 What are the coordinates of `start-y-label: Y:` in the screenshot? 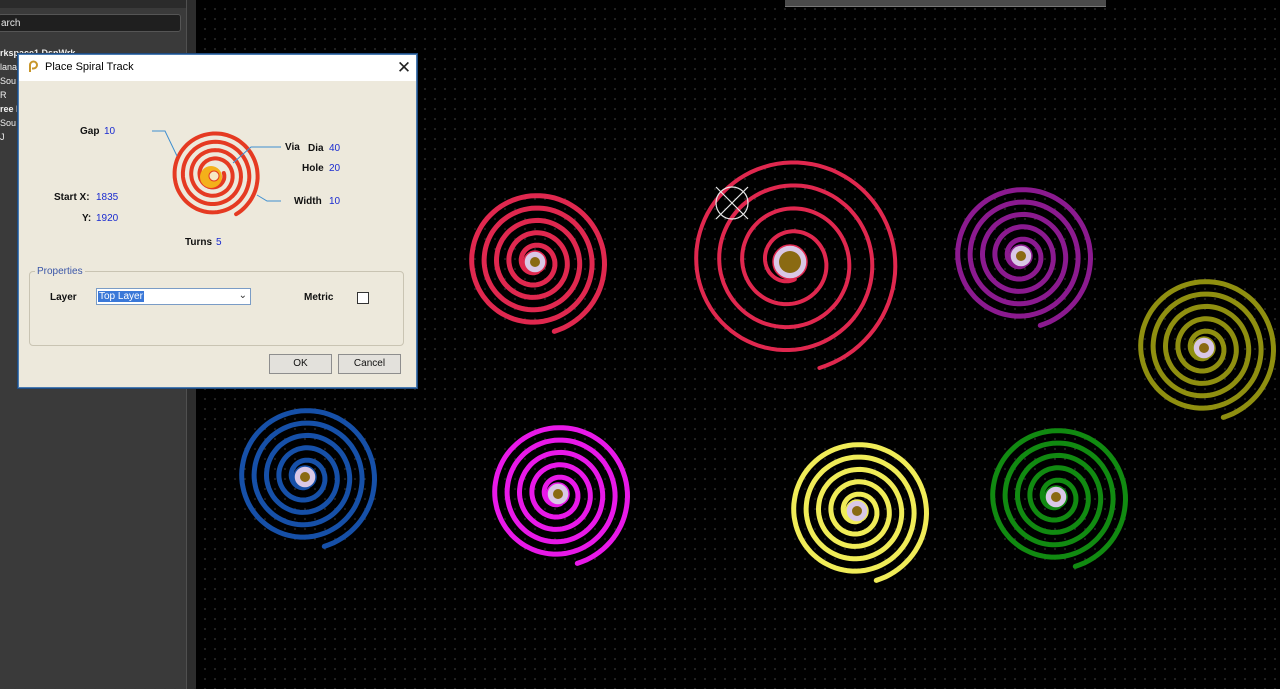 It's located at (87, 218).